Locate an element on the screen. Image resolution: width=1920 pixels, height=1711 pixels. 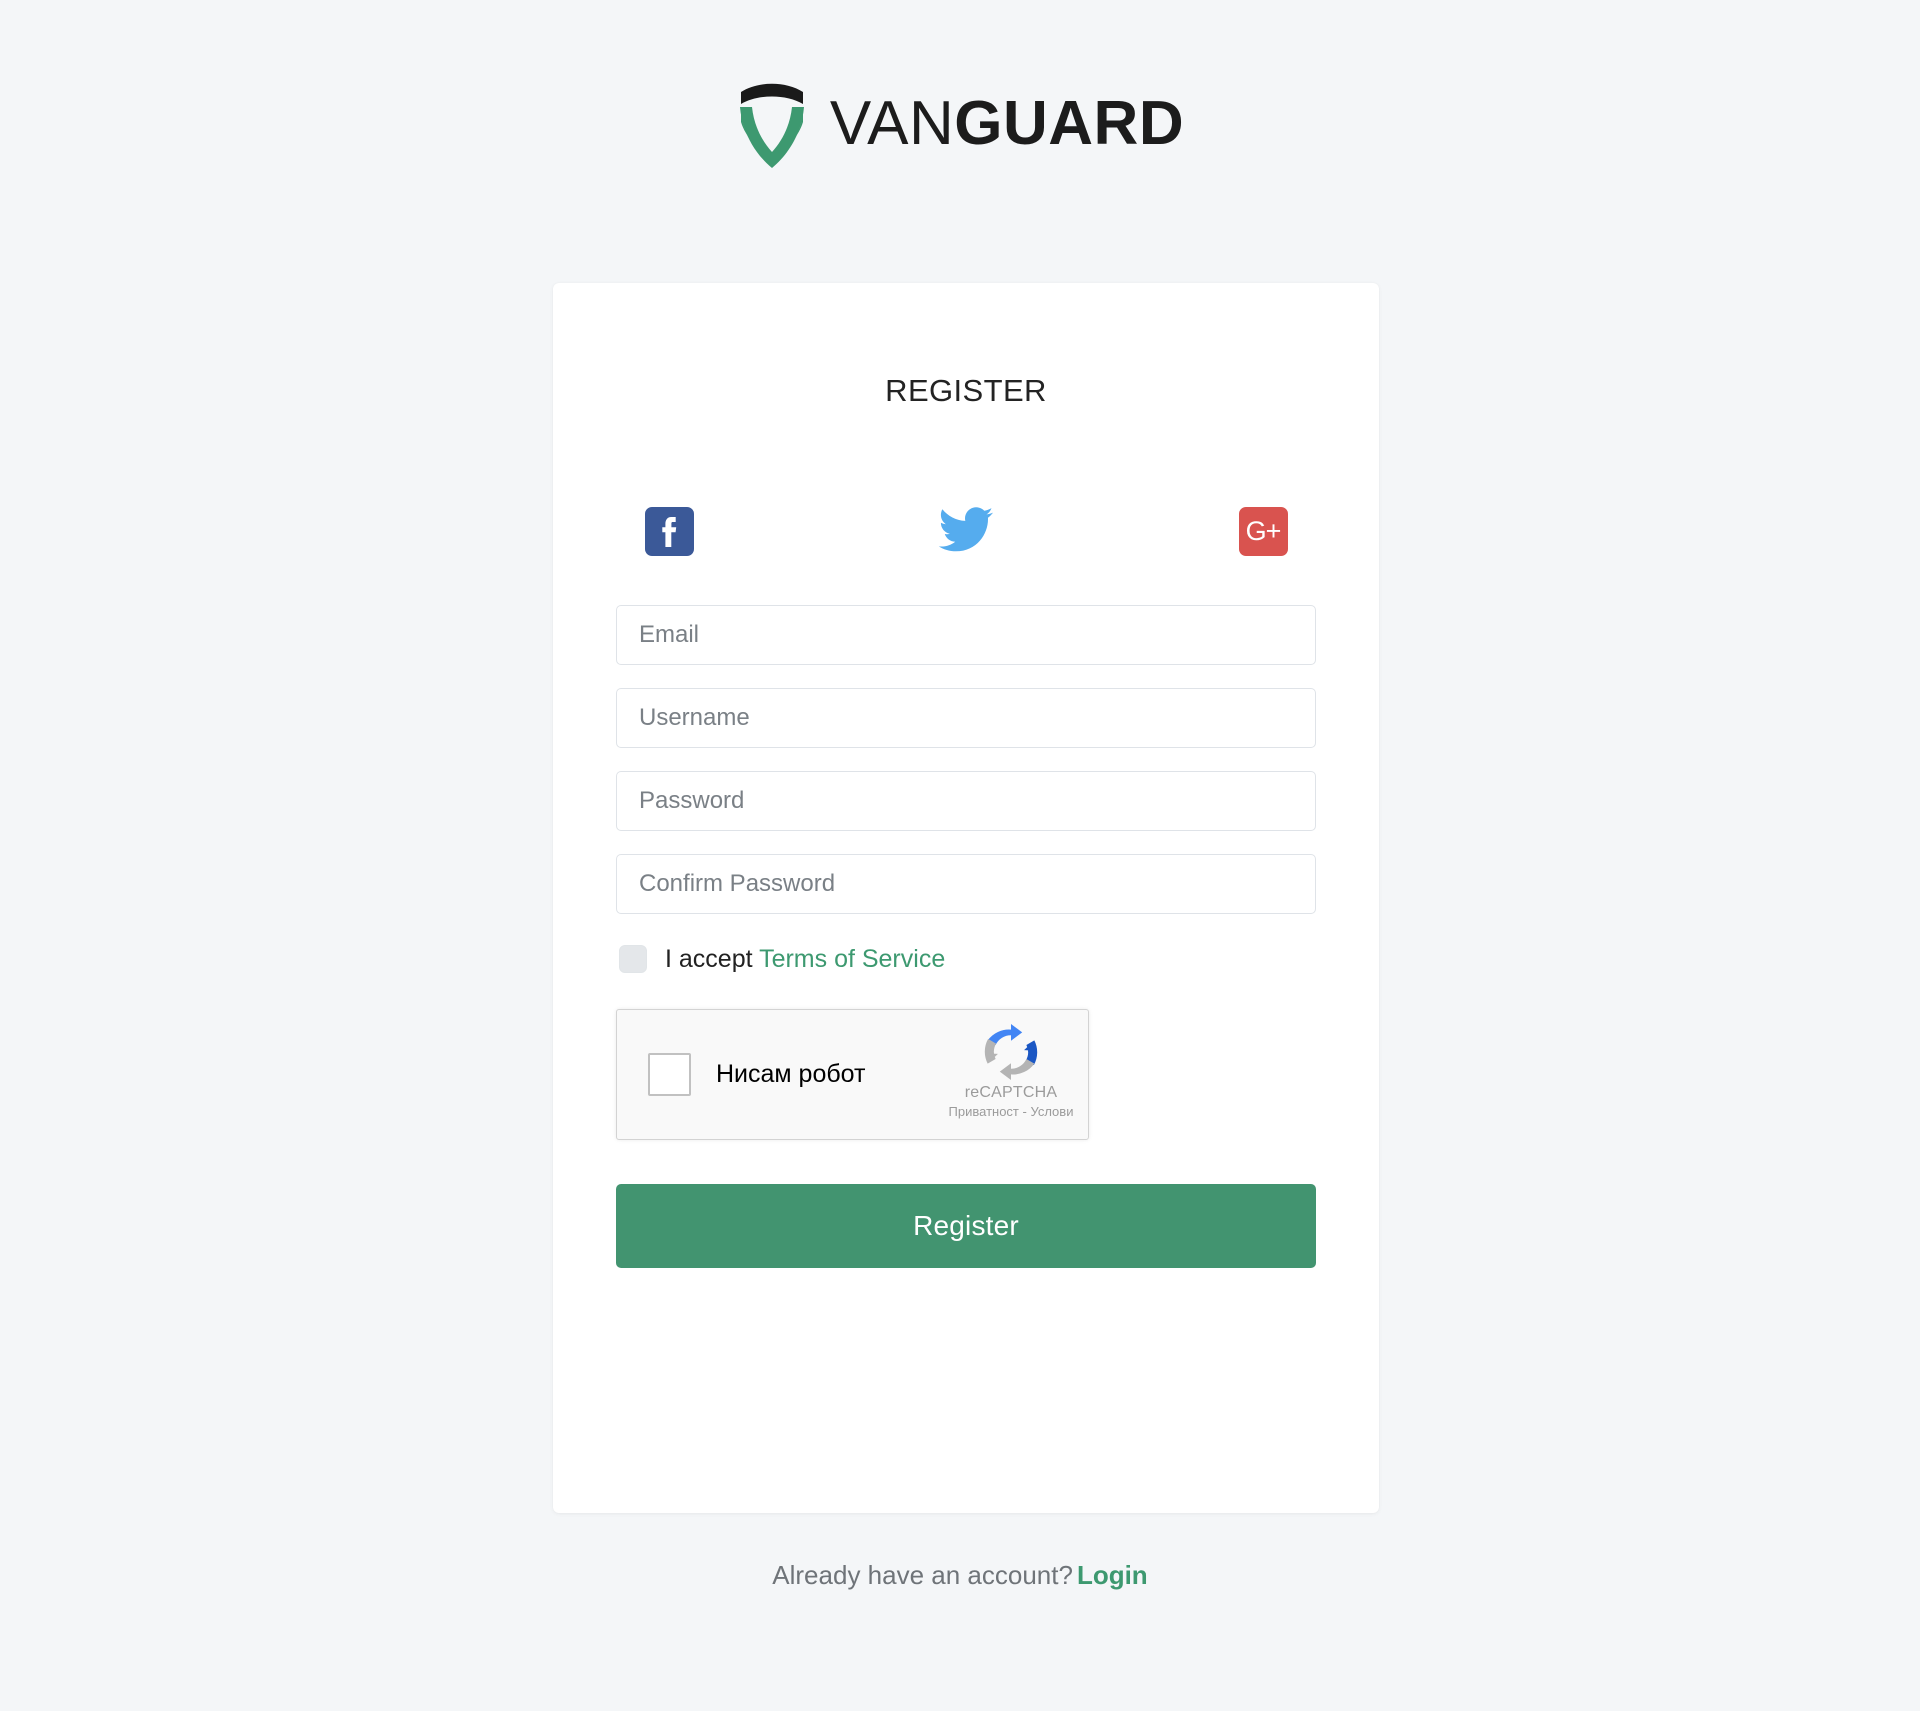
google-plus-label: G+ is located at coordinates (1263, 530).